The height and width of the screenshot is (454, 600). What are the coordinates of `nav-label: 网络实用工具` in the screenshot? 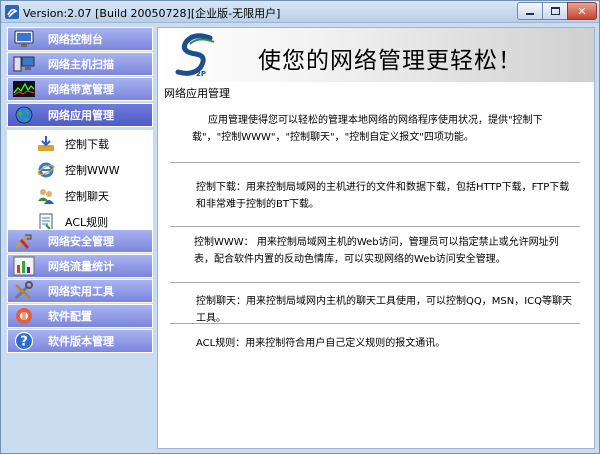 It's located at (81, 291).